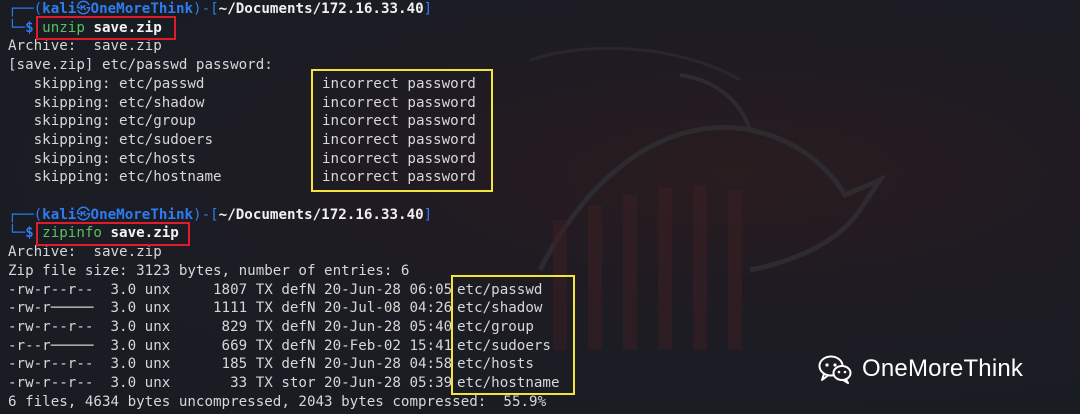  What do you see at coordinates (106, 102) in the screenshot?
I see `skip-line: skipping: etc/shadow` at bounding box center [106, 102].